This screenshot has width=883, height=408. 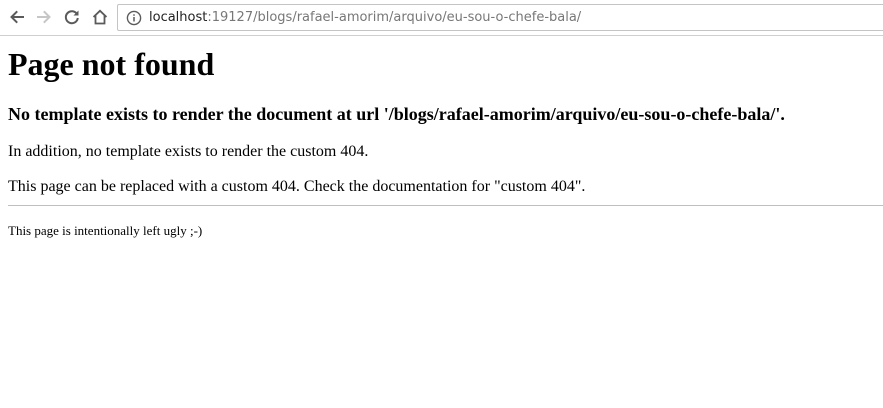 What do you see at coordinates (178, 17) in the screenshot?
I see `url-host: localhost` at bounding box center [178, 17].